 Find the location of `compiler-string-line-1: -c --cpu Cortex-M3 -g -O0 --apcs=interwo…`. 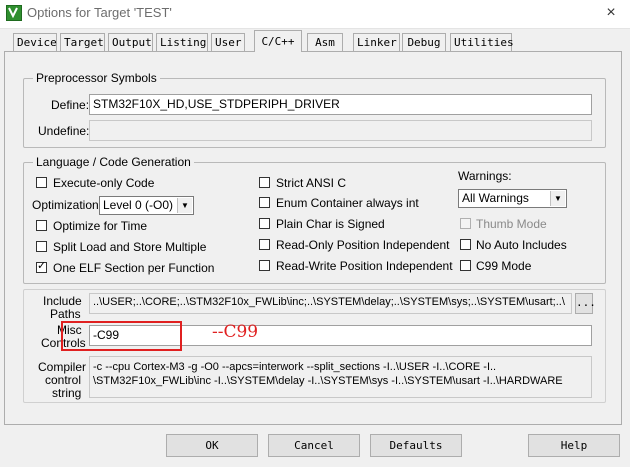

compiler-string-line-1: -c --cpu Cortex-M3 -g -O0 --apcs=interwo… is located at coordinates (295, 367).